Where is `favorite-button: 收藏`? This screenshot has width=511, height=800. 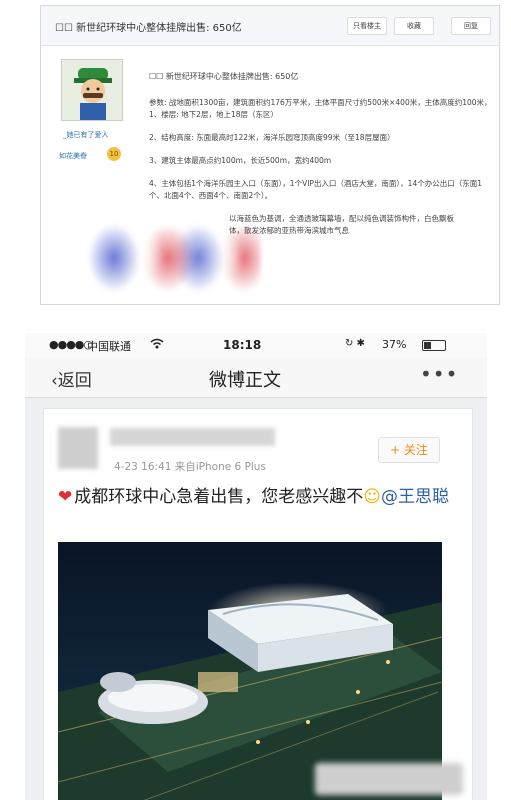 favorite-button: 收藏 is located at coordinates (414, 26).